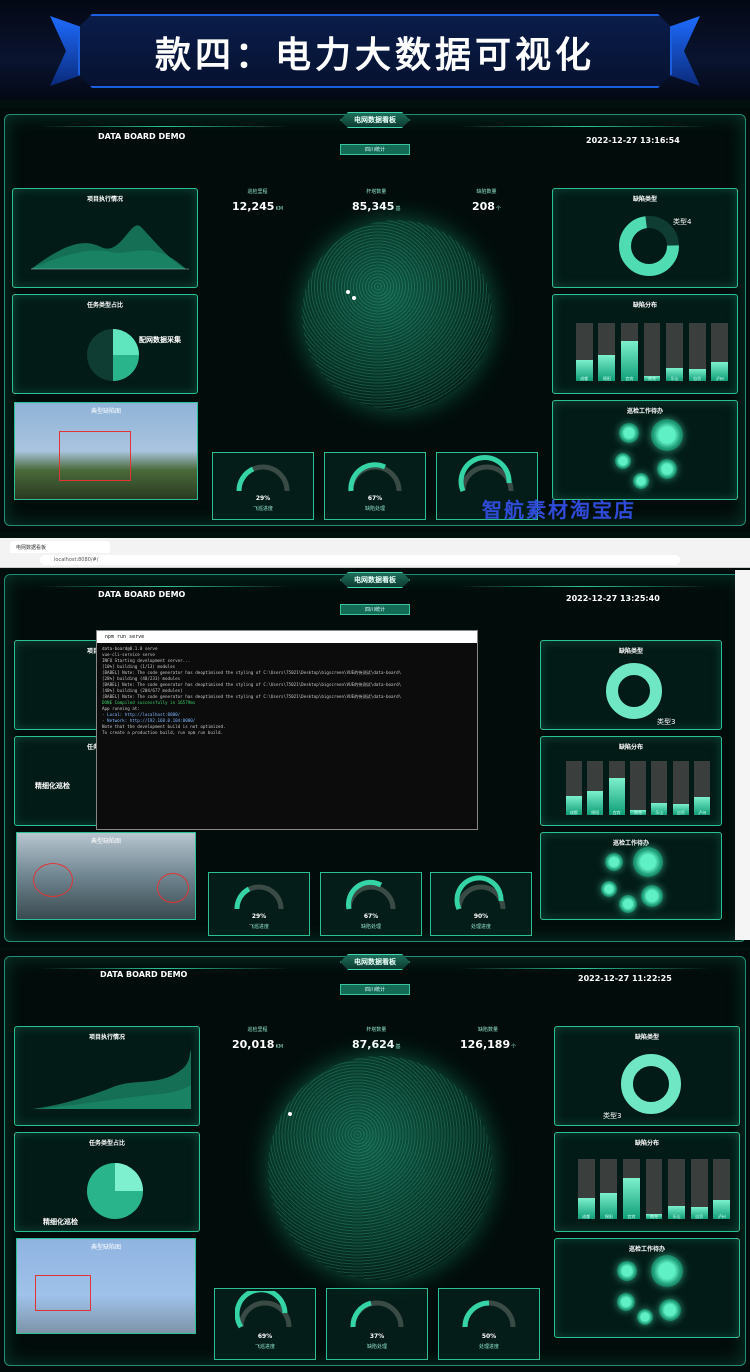 This screenshot has height=1372, width=750. I want to click on gauge-value: 67%, so click(371, 916).